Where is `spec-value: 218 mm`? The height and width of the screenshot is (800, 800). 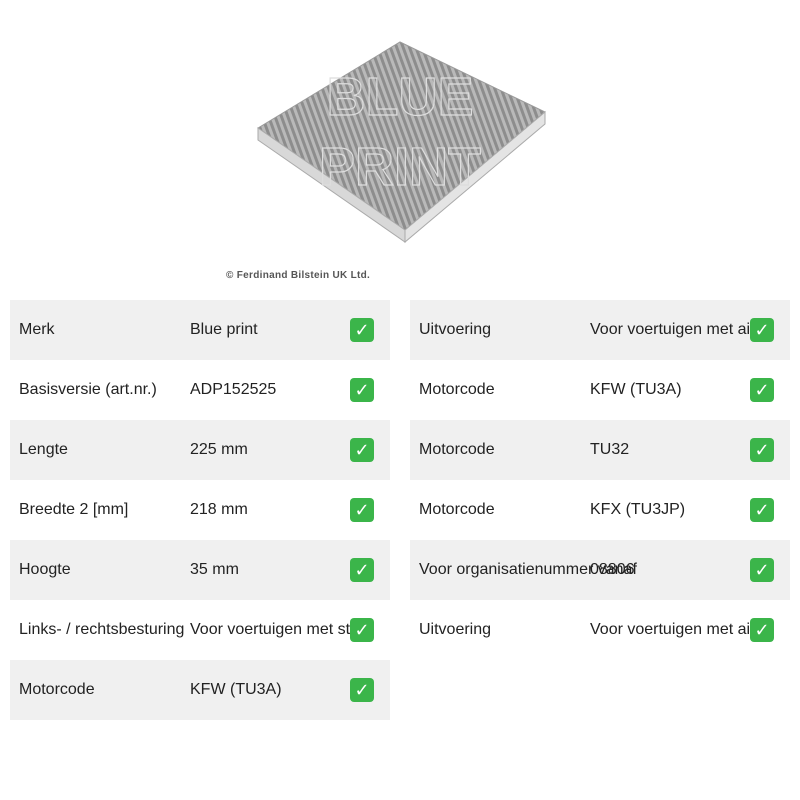 spec-value: 218 mm is located at coordinates (219, 509).